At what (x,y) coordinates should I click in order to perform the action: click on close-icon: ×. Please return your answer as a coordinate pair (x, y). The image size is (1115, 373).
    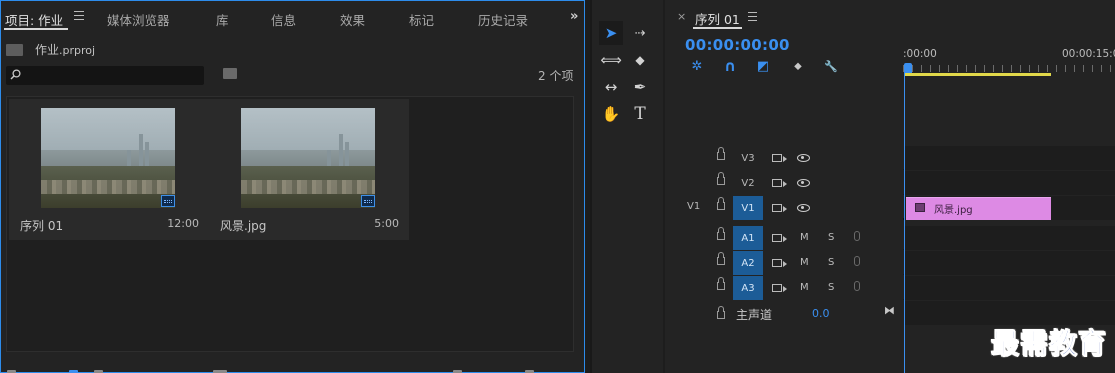
    Looking at the image, I should click on (681, 16).